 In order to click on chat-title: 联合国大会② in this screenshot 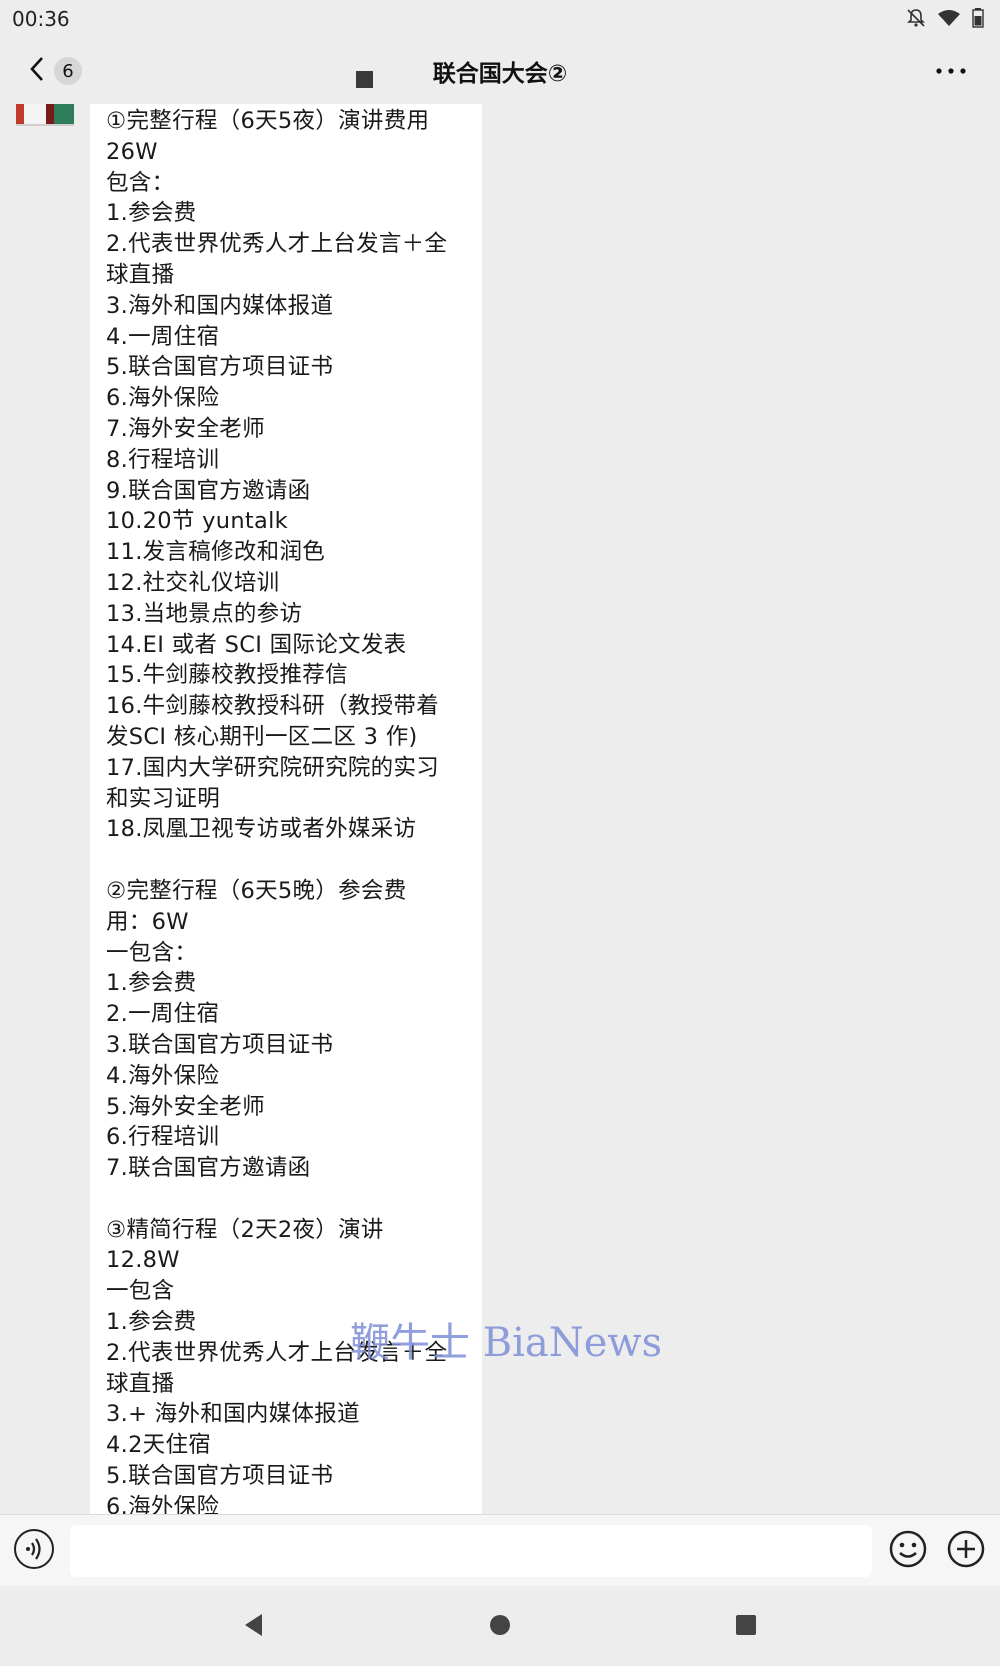, I will do `click(500, 74)`.